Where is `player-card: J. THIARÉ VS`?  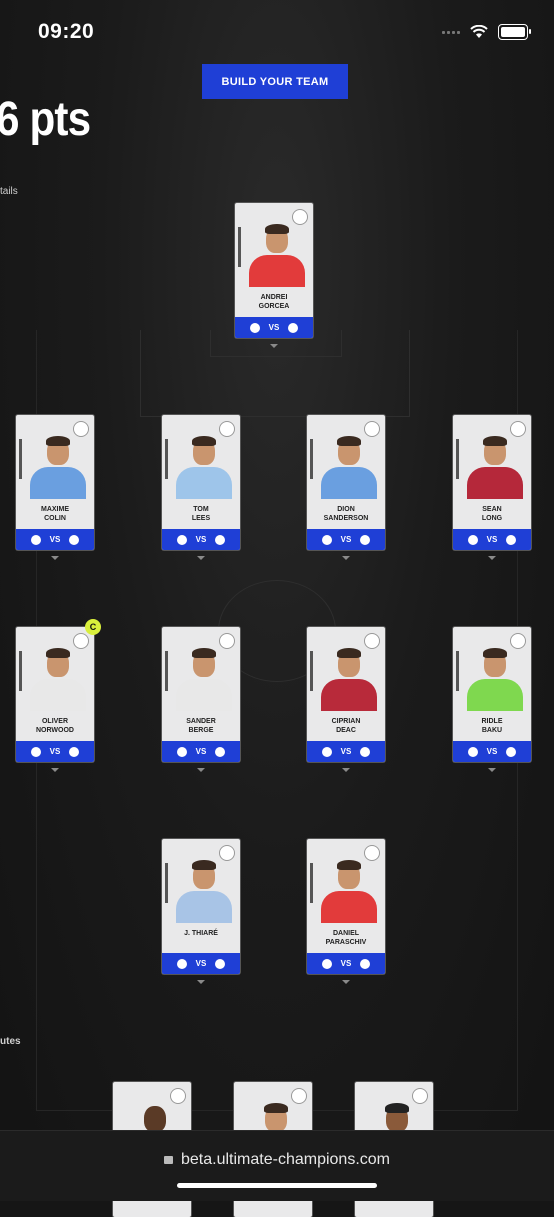
player-card: J. THIARÉ VS is located at coordinates (201, 906).